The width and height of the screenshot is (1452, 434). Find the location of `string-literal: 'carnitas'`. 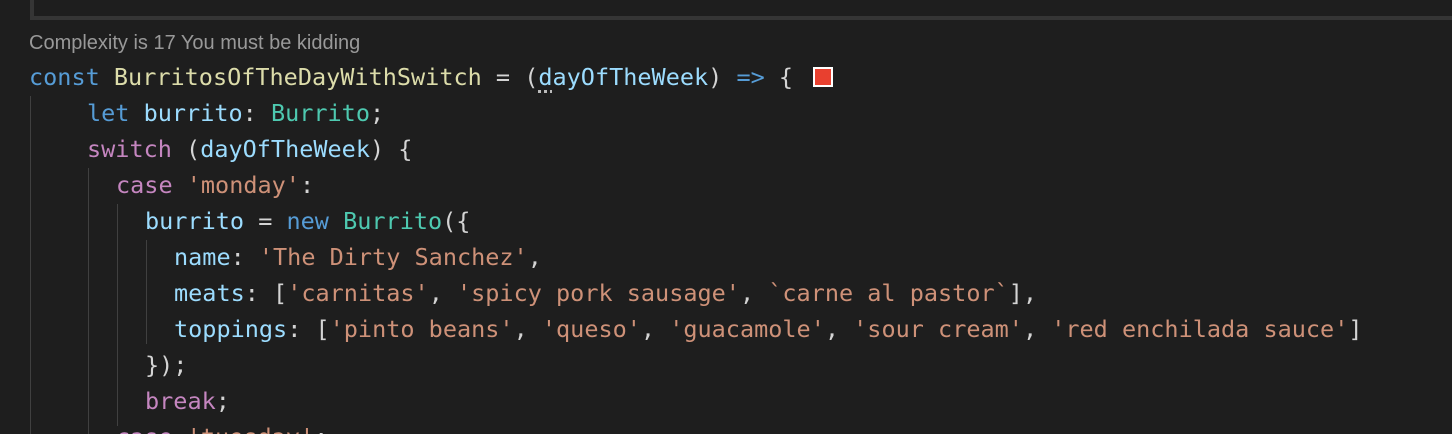

string-literal: 'carnitas' is located at coordinates (358, 293).